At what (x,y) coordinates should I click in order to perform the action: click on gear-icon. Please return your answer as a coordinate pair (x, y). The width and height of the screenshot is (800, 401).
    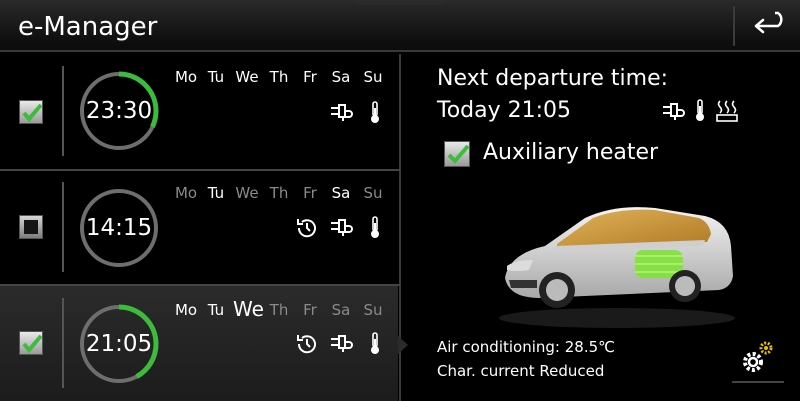
    Looking at the image, I should click on (758, 356).